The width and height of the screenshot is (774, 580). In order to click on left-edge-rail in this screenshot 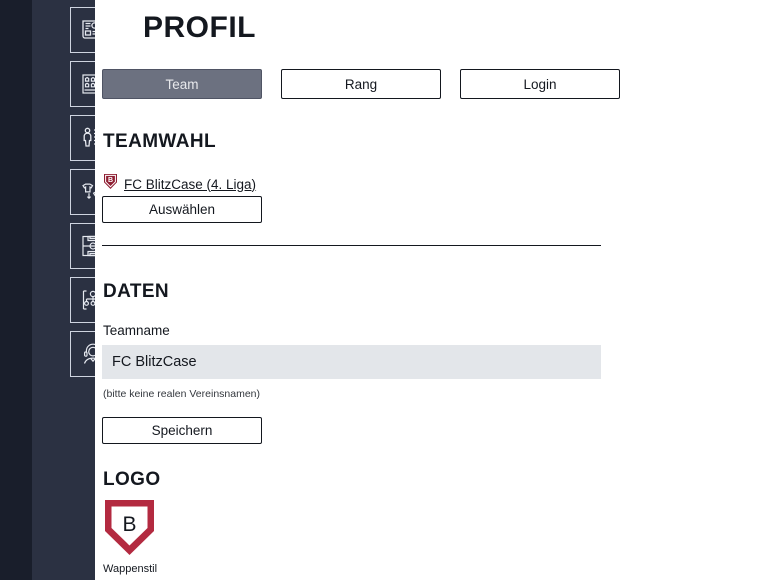, I will do `click(16, 290)`.